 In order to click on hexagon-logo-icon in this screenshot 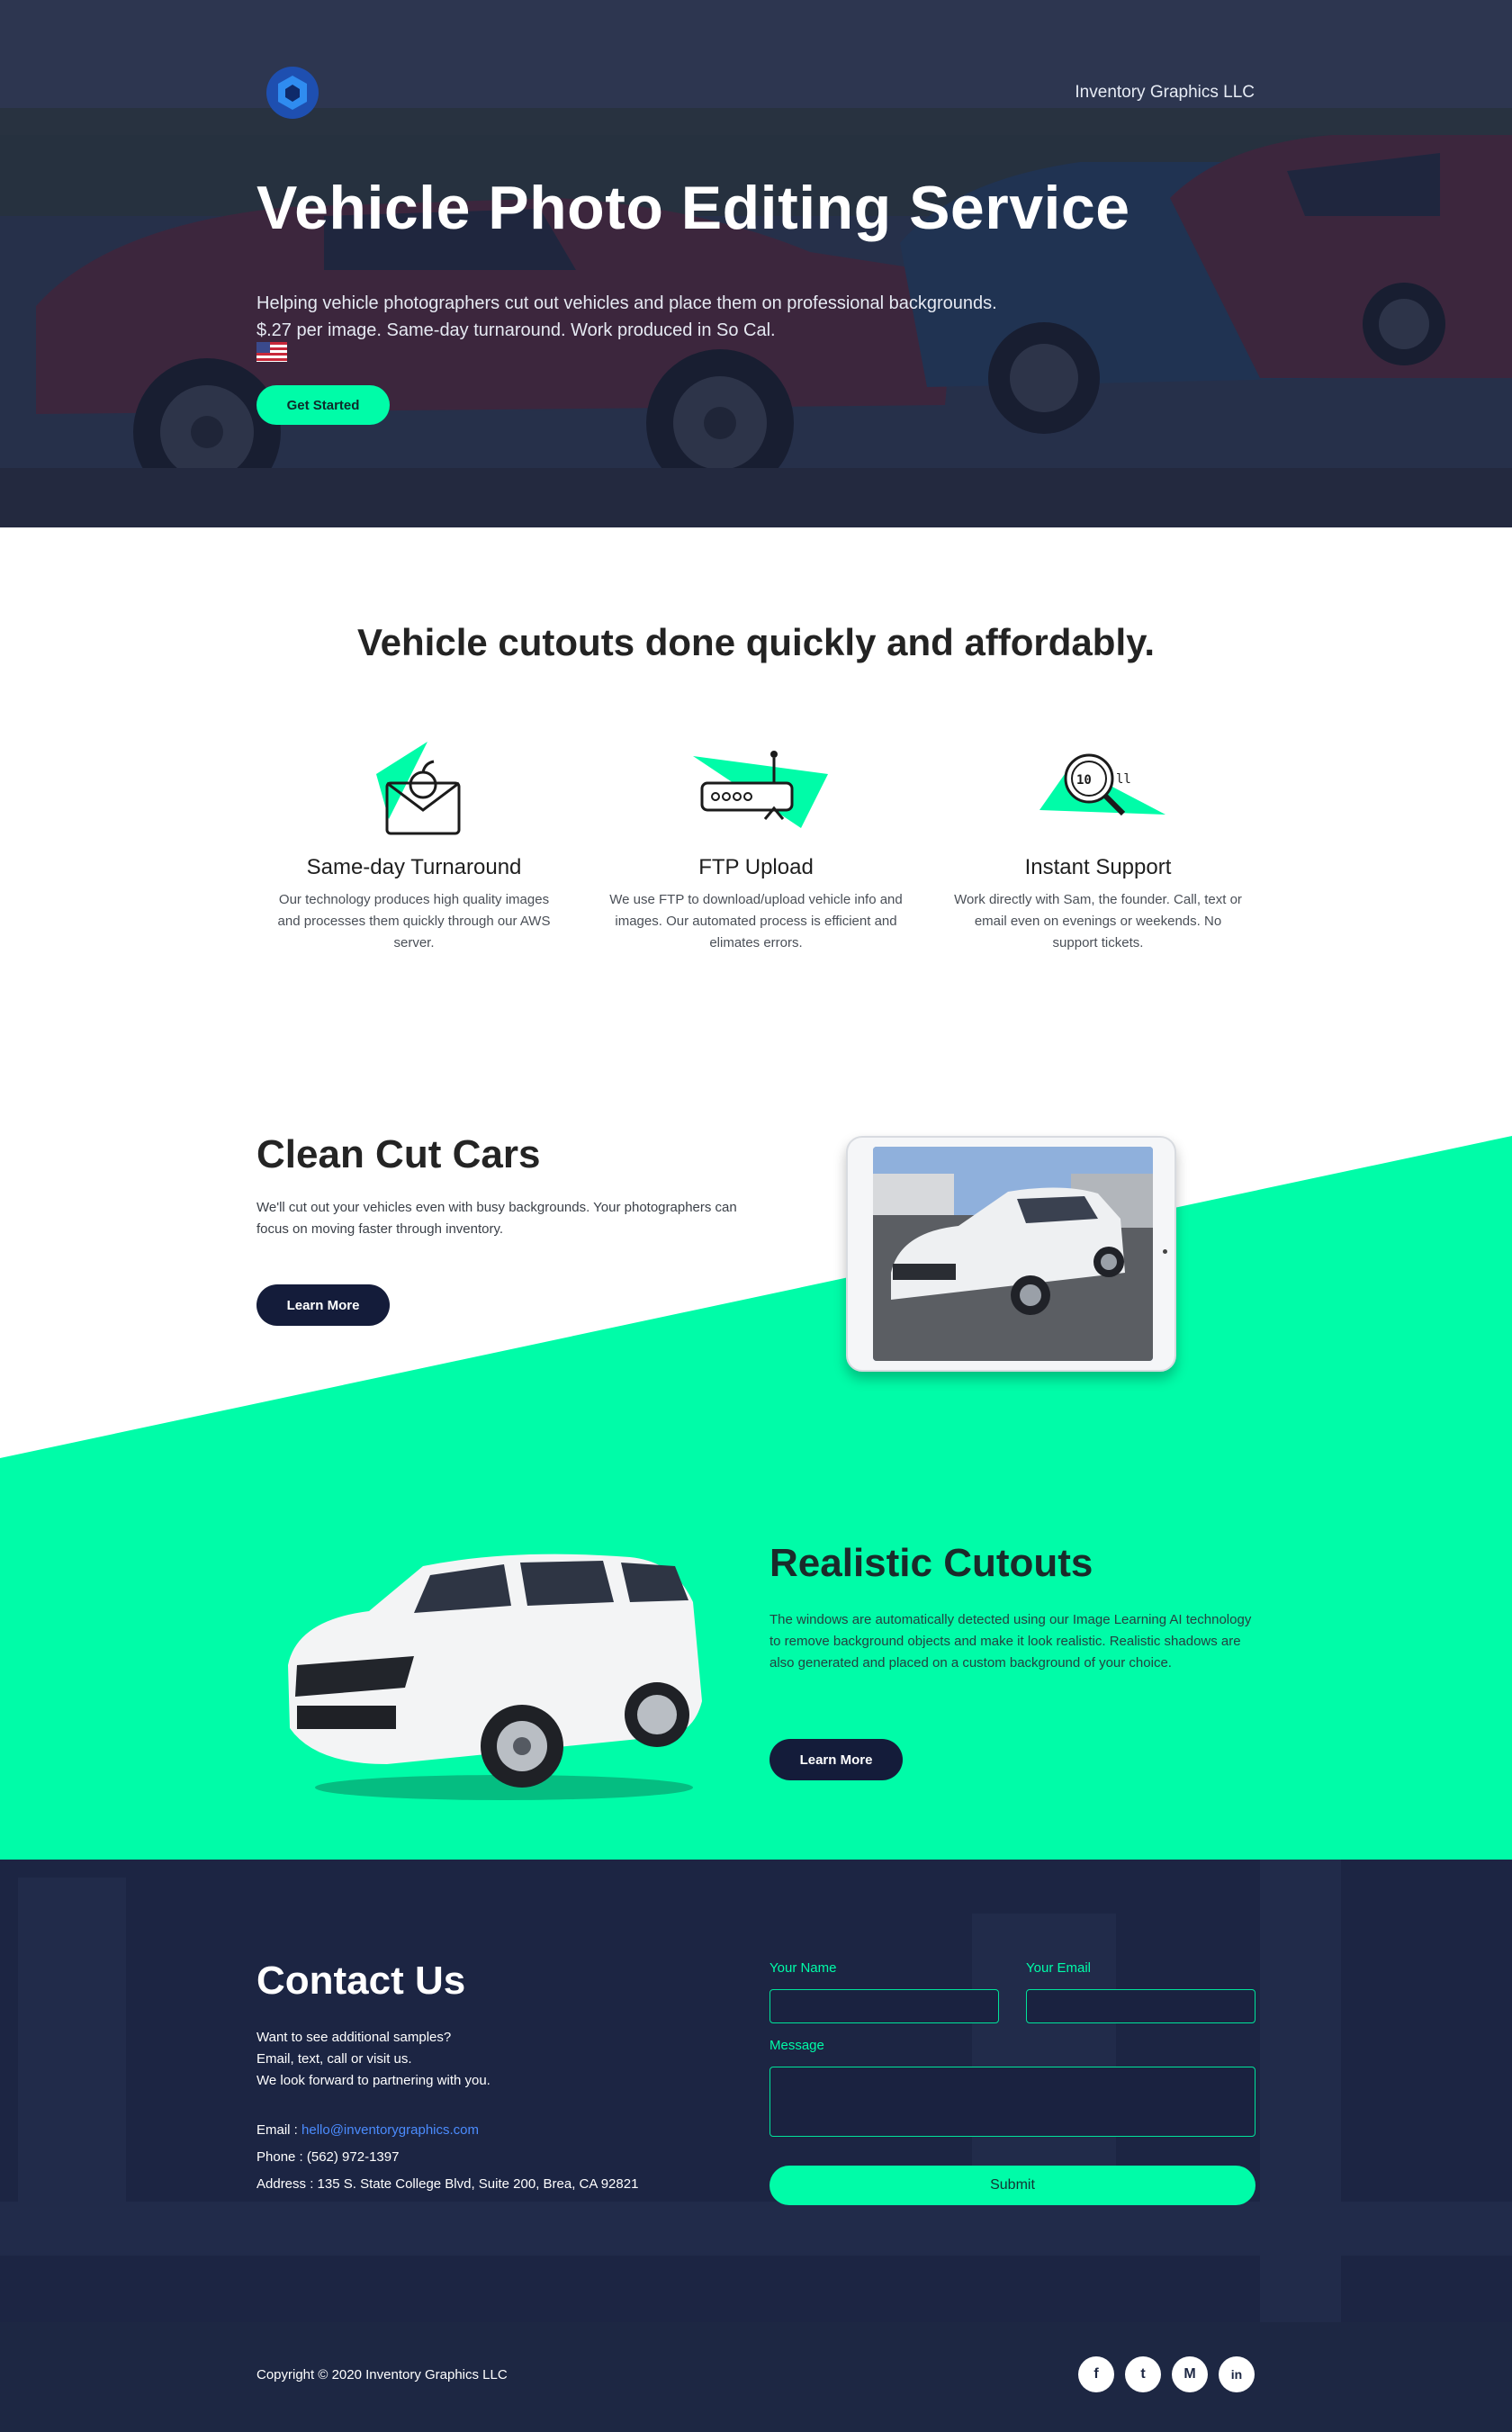, I will do `click(292, 93)`.